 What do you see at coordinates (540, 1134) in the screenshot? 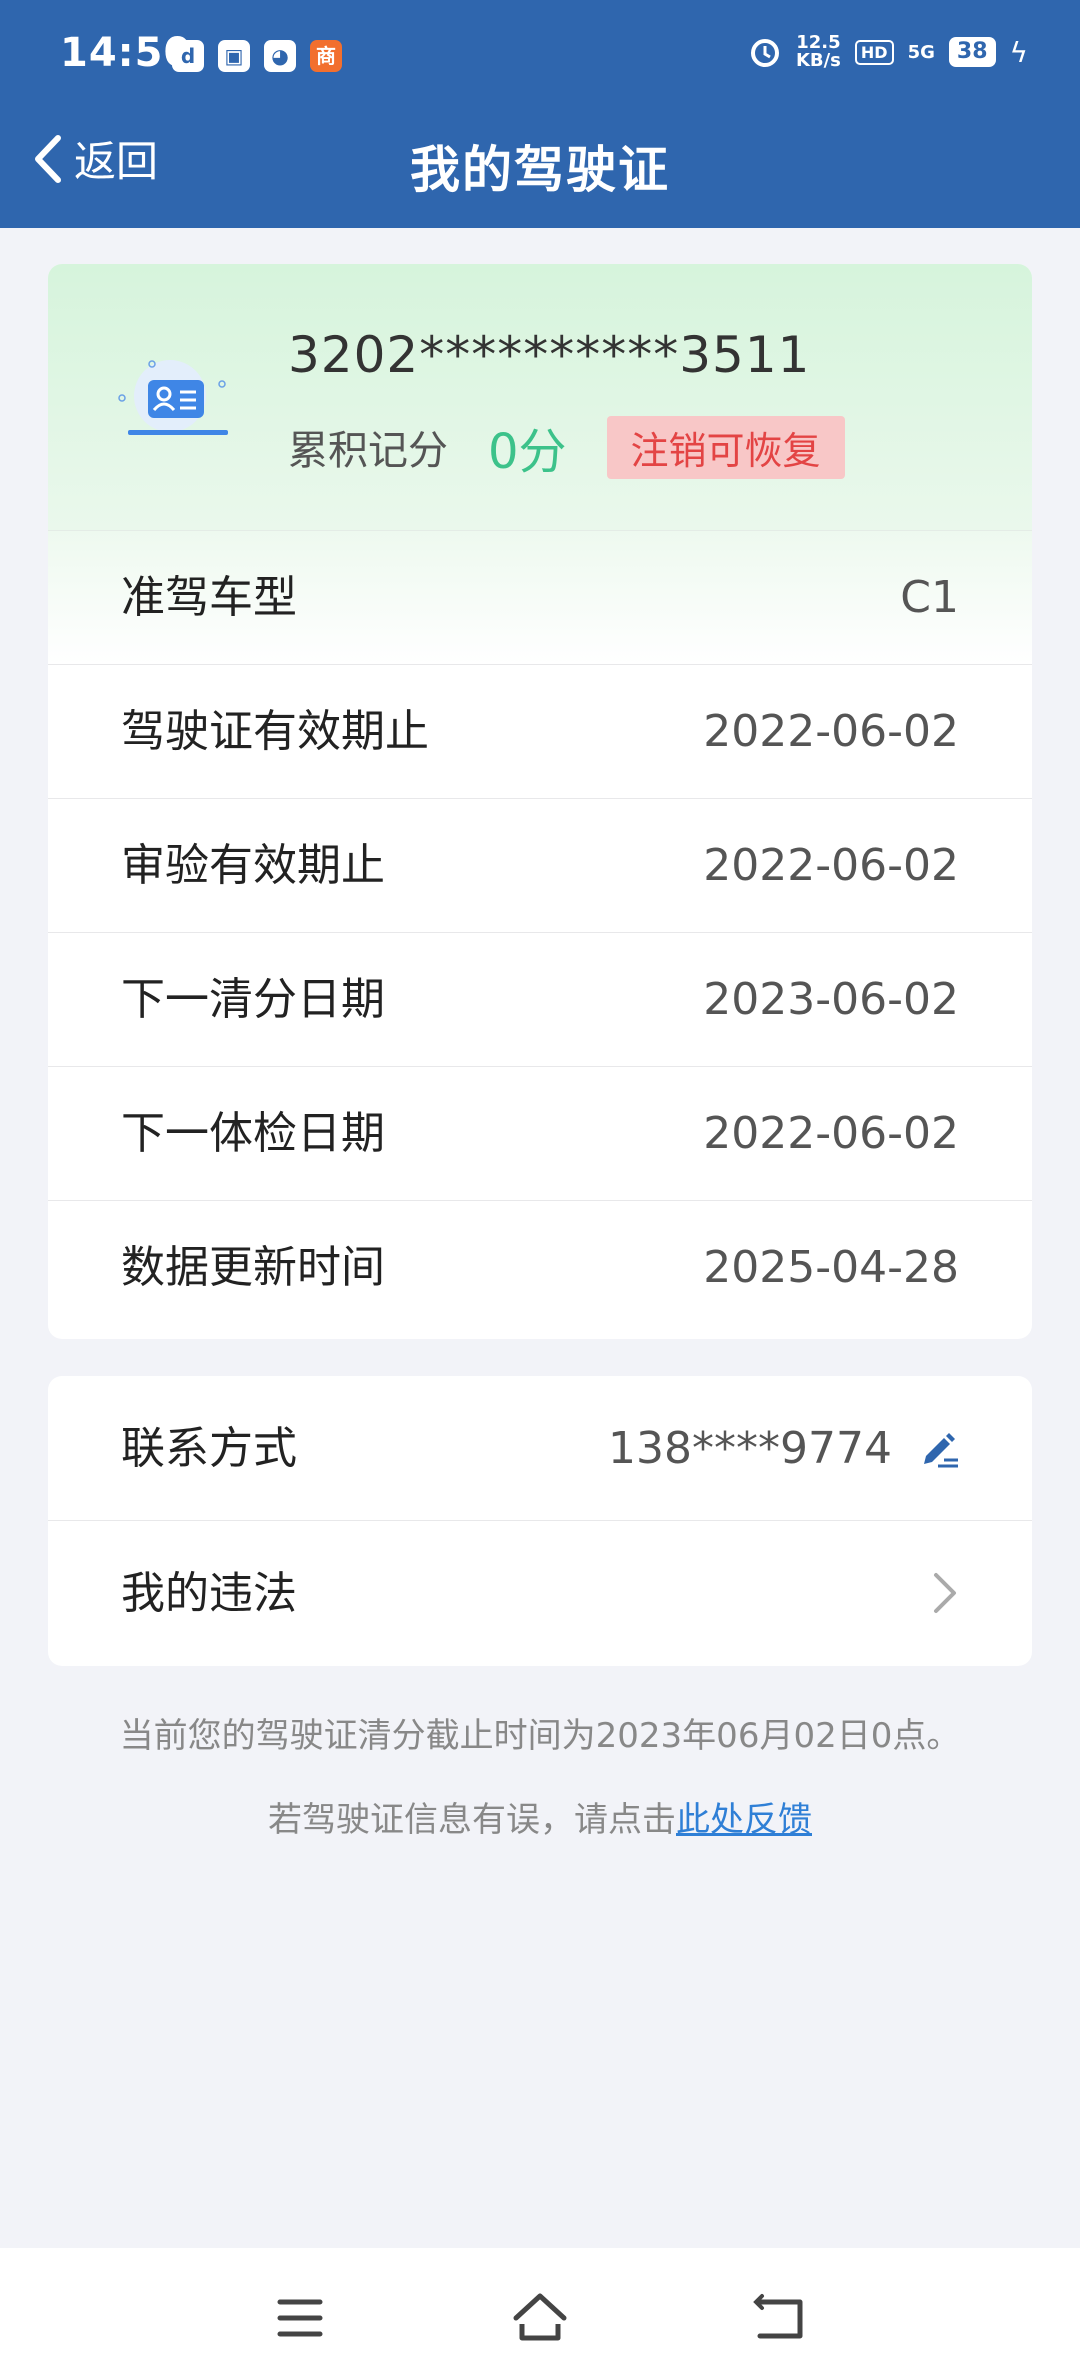
I see `detail-row-next-checkup-date: 下一体检日期 2022-06-02` at bounding box center [540, 1134].